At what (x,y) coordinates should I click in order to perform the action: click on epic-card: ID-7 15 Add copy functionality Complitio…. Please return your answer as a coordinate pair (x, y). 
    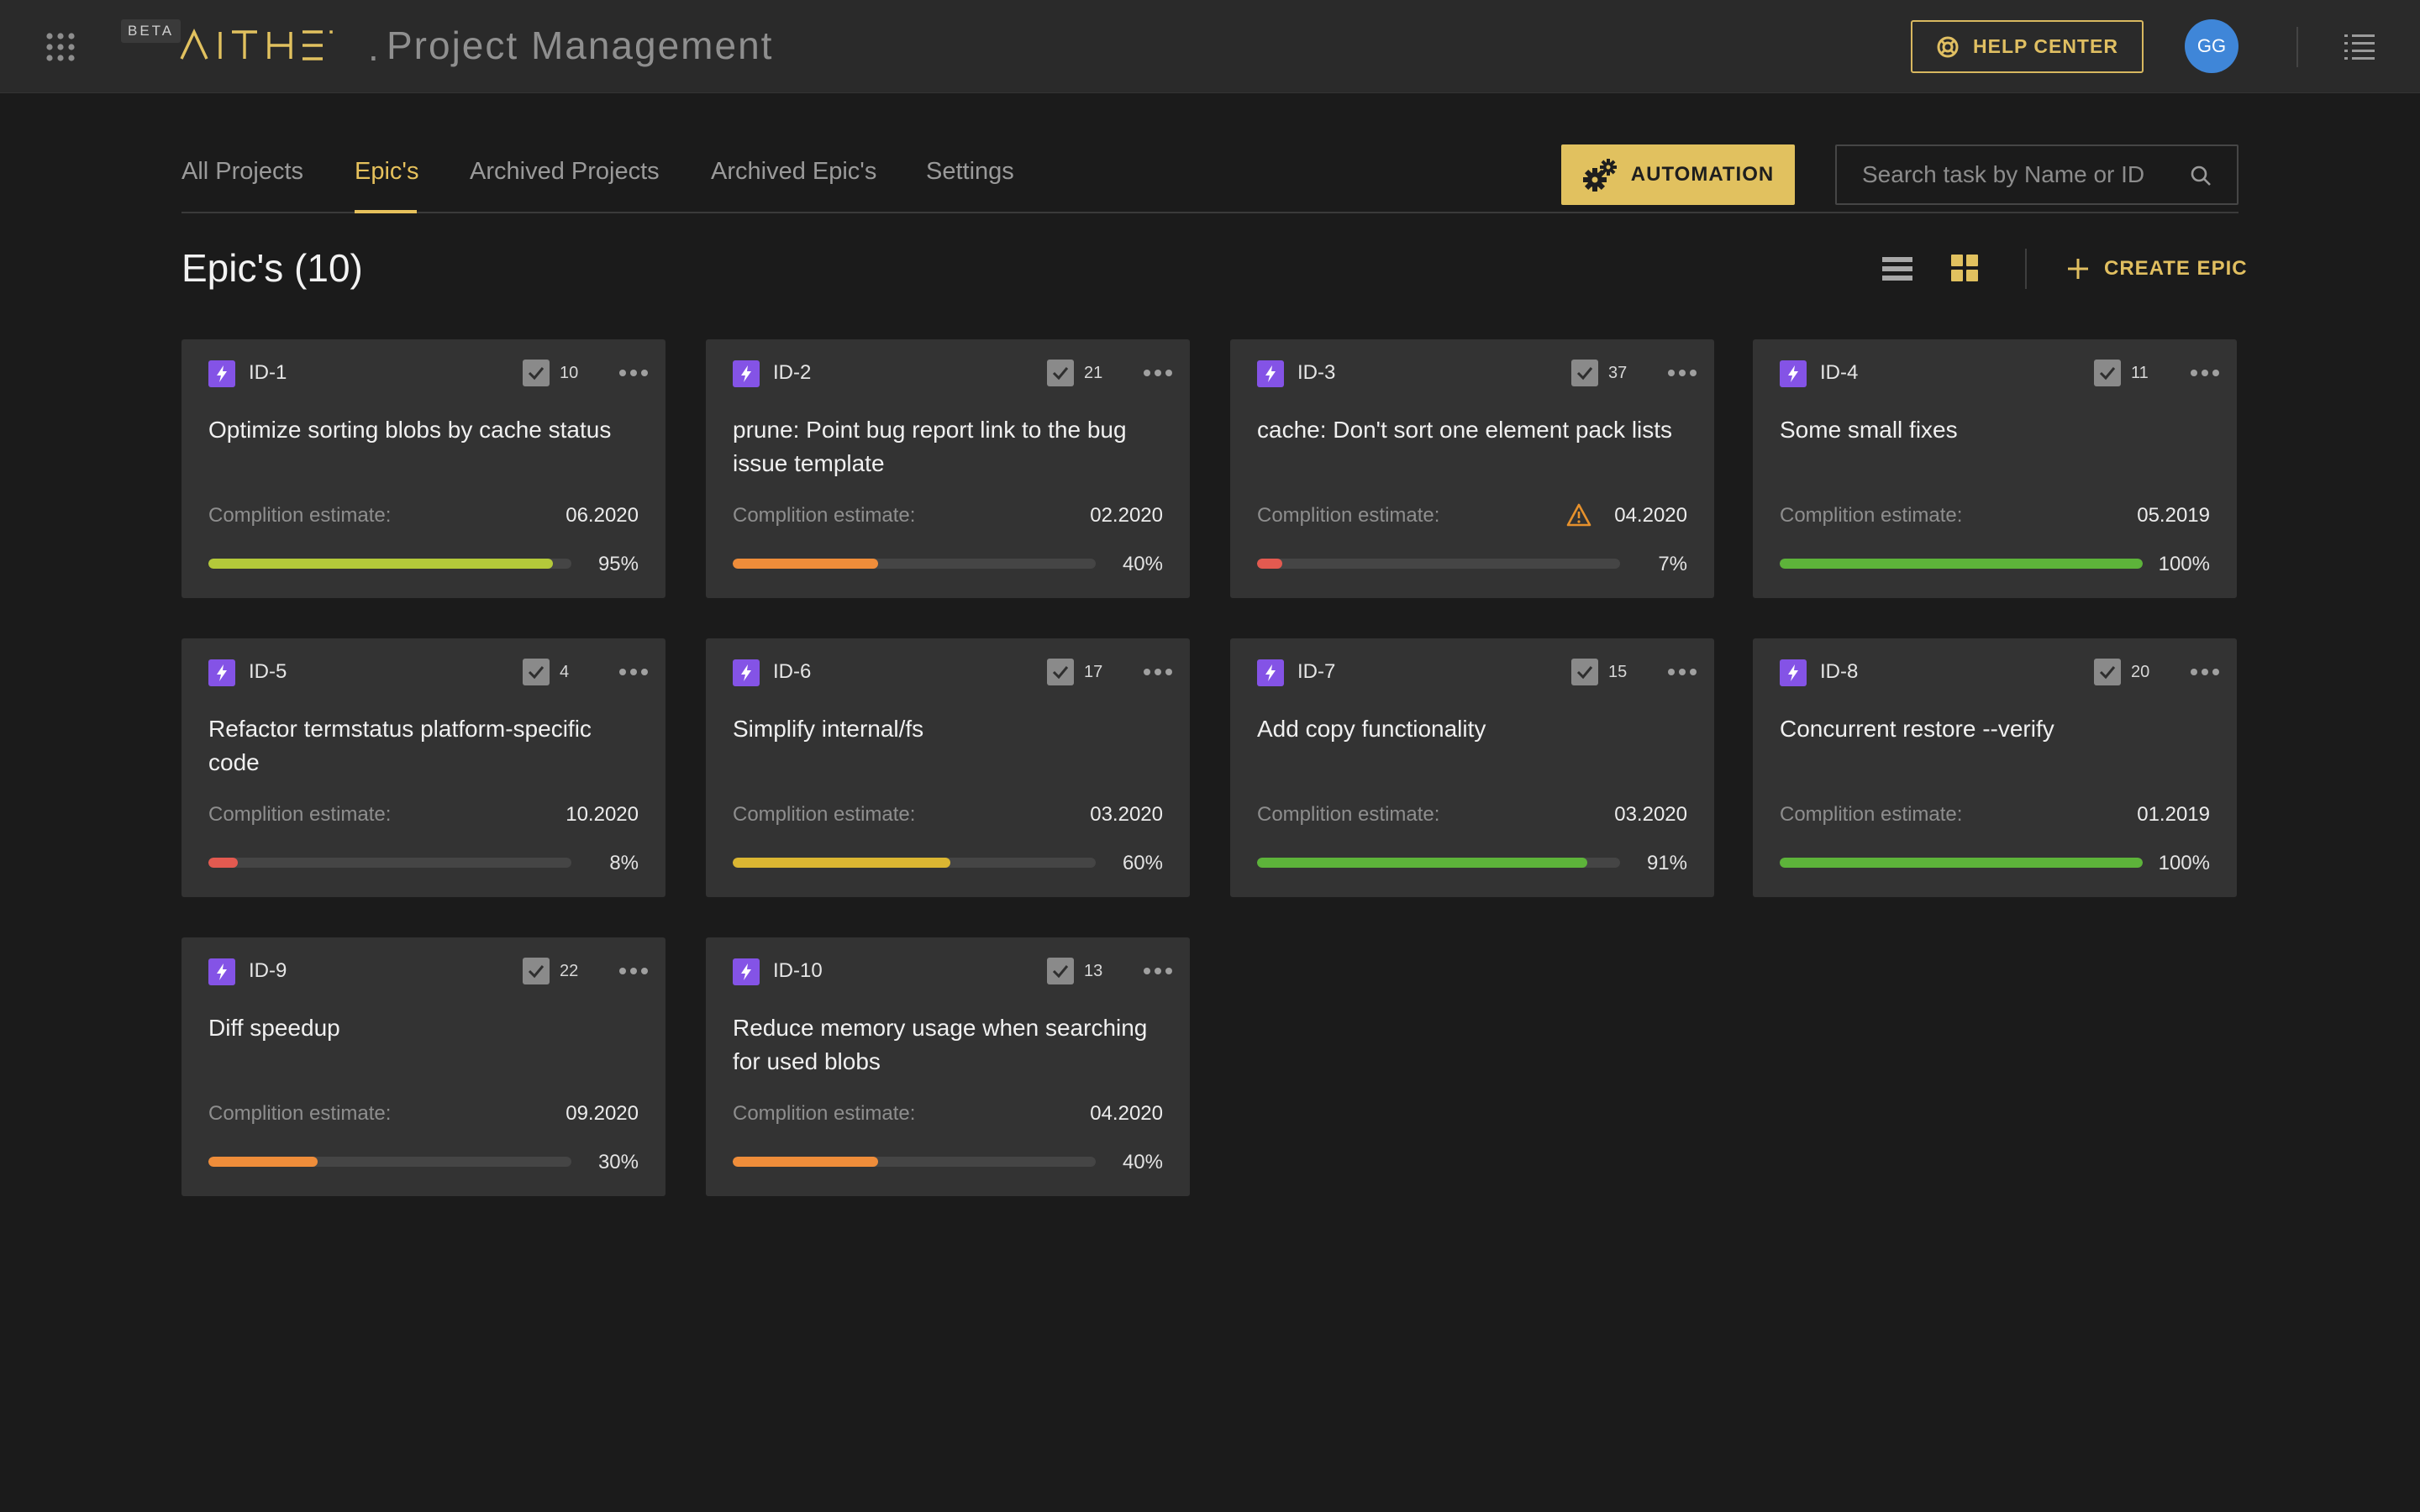
    Looking at the image, I should click on (1472, 767).